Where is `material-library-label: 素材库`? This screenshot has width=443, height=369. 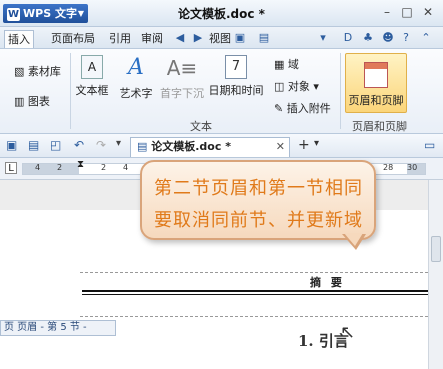 material-library-label: 素材库 is located at coordinates (44, 71).